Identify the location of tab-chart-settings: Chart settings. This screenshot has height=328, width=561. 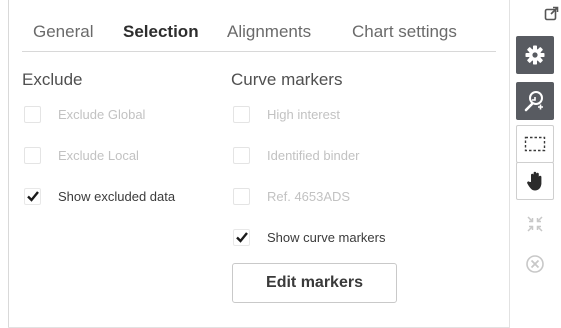
(404, 32).